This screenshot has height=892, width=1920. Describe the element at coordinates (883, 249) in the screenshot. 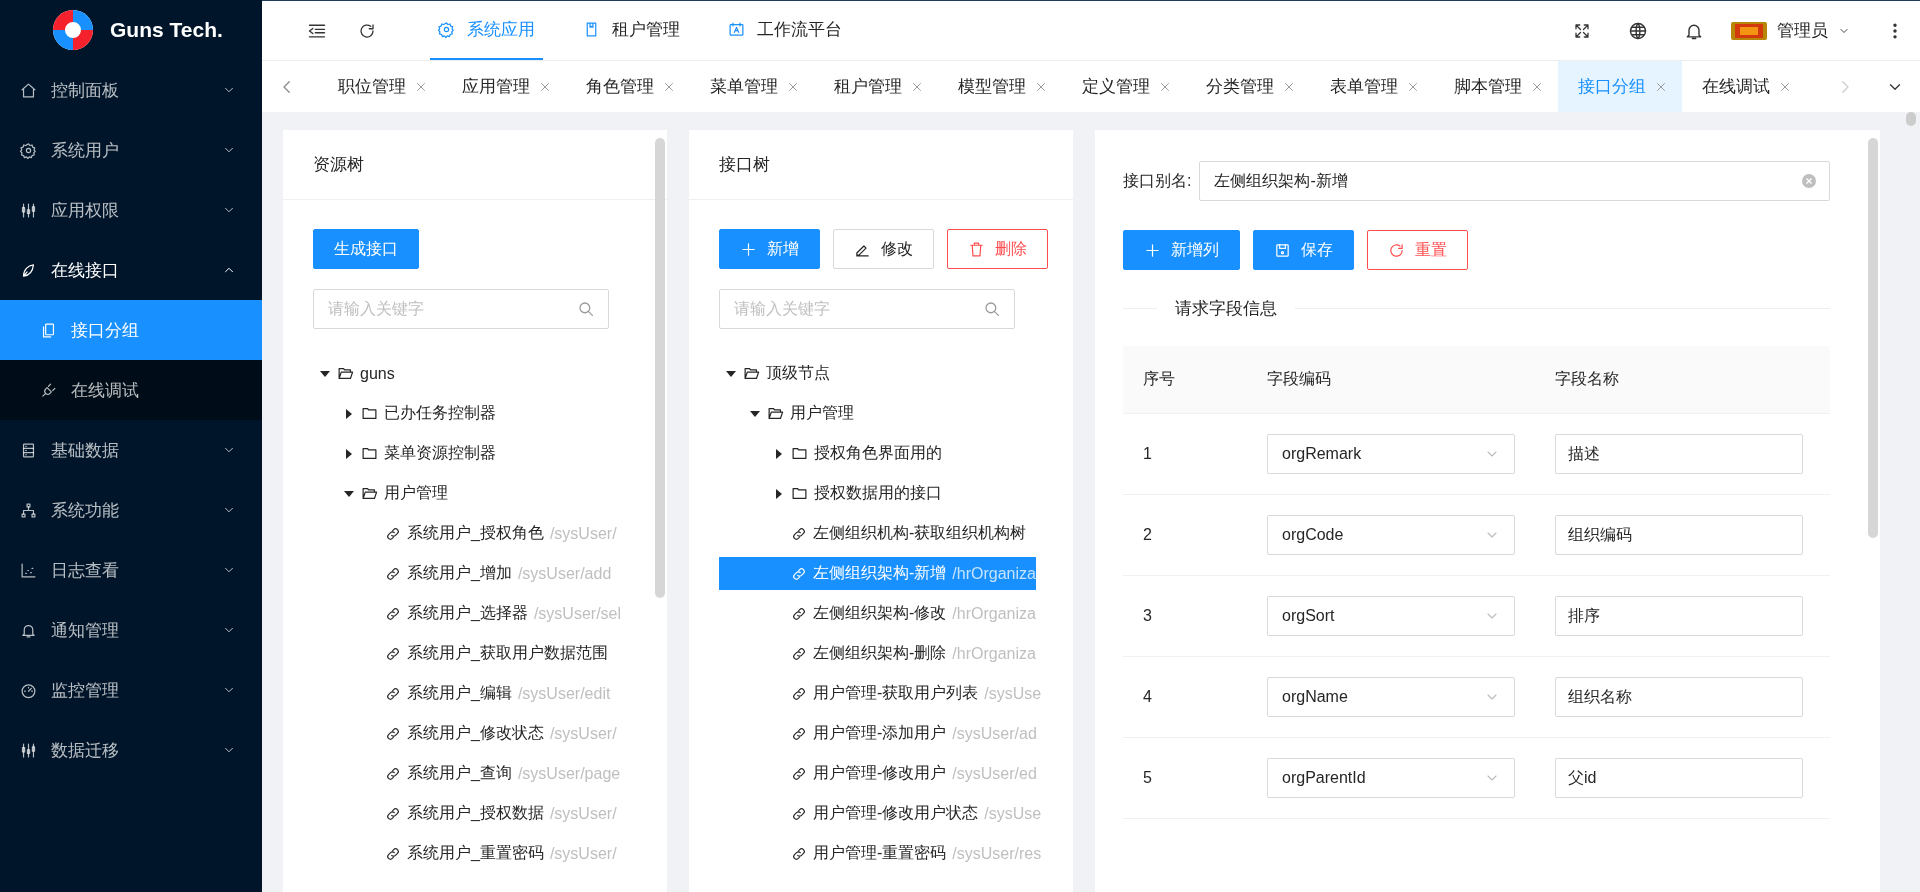

I see `action-button: 修改` at that location.